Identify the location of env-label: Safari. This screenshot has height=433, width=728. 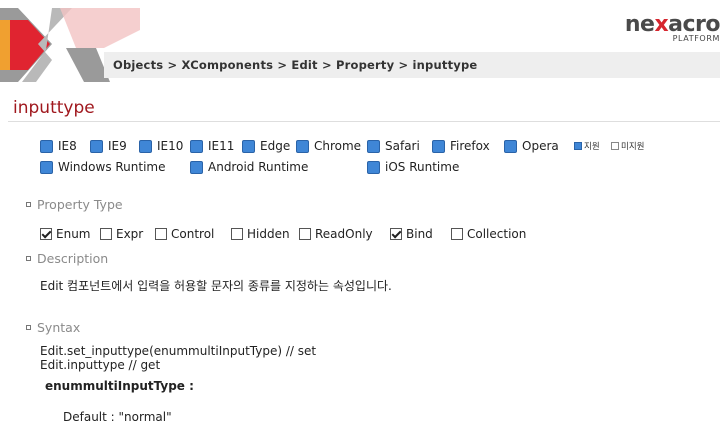
(402, 146).